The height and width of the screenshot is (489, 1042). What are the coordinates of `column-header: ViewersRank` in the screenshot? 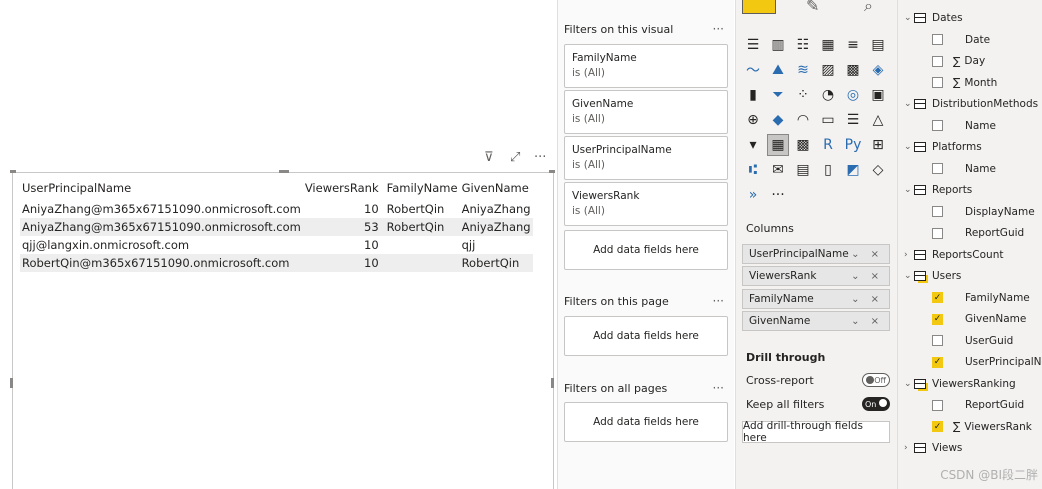 It's located at (342, 188).